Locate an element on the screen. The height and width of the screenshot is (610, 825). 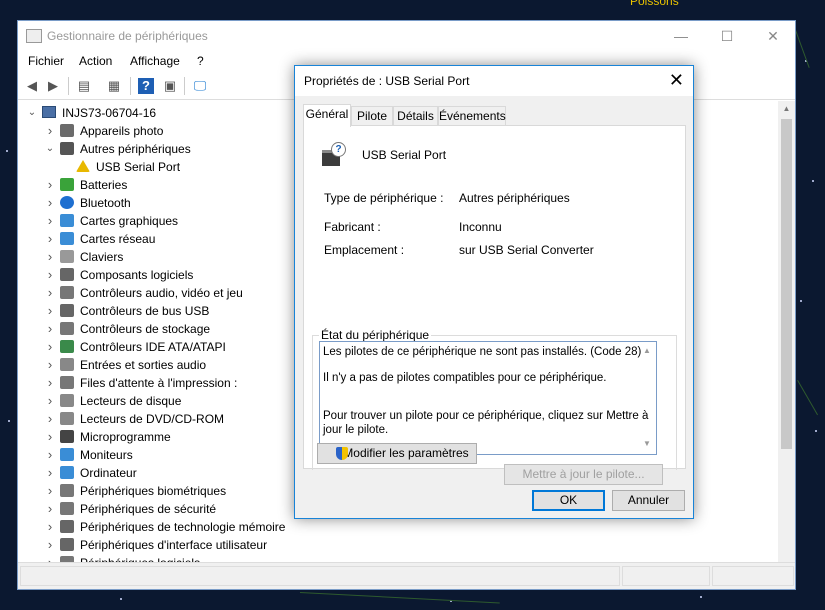
window-title: Gestionnaire de périphériques is located at coordinates (127, 36).